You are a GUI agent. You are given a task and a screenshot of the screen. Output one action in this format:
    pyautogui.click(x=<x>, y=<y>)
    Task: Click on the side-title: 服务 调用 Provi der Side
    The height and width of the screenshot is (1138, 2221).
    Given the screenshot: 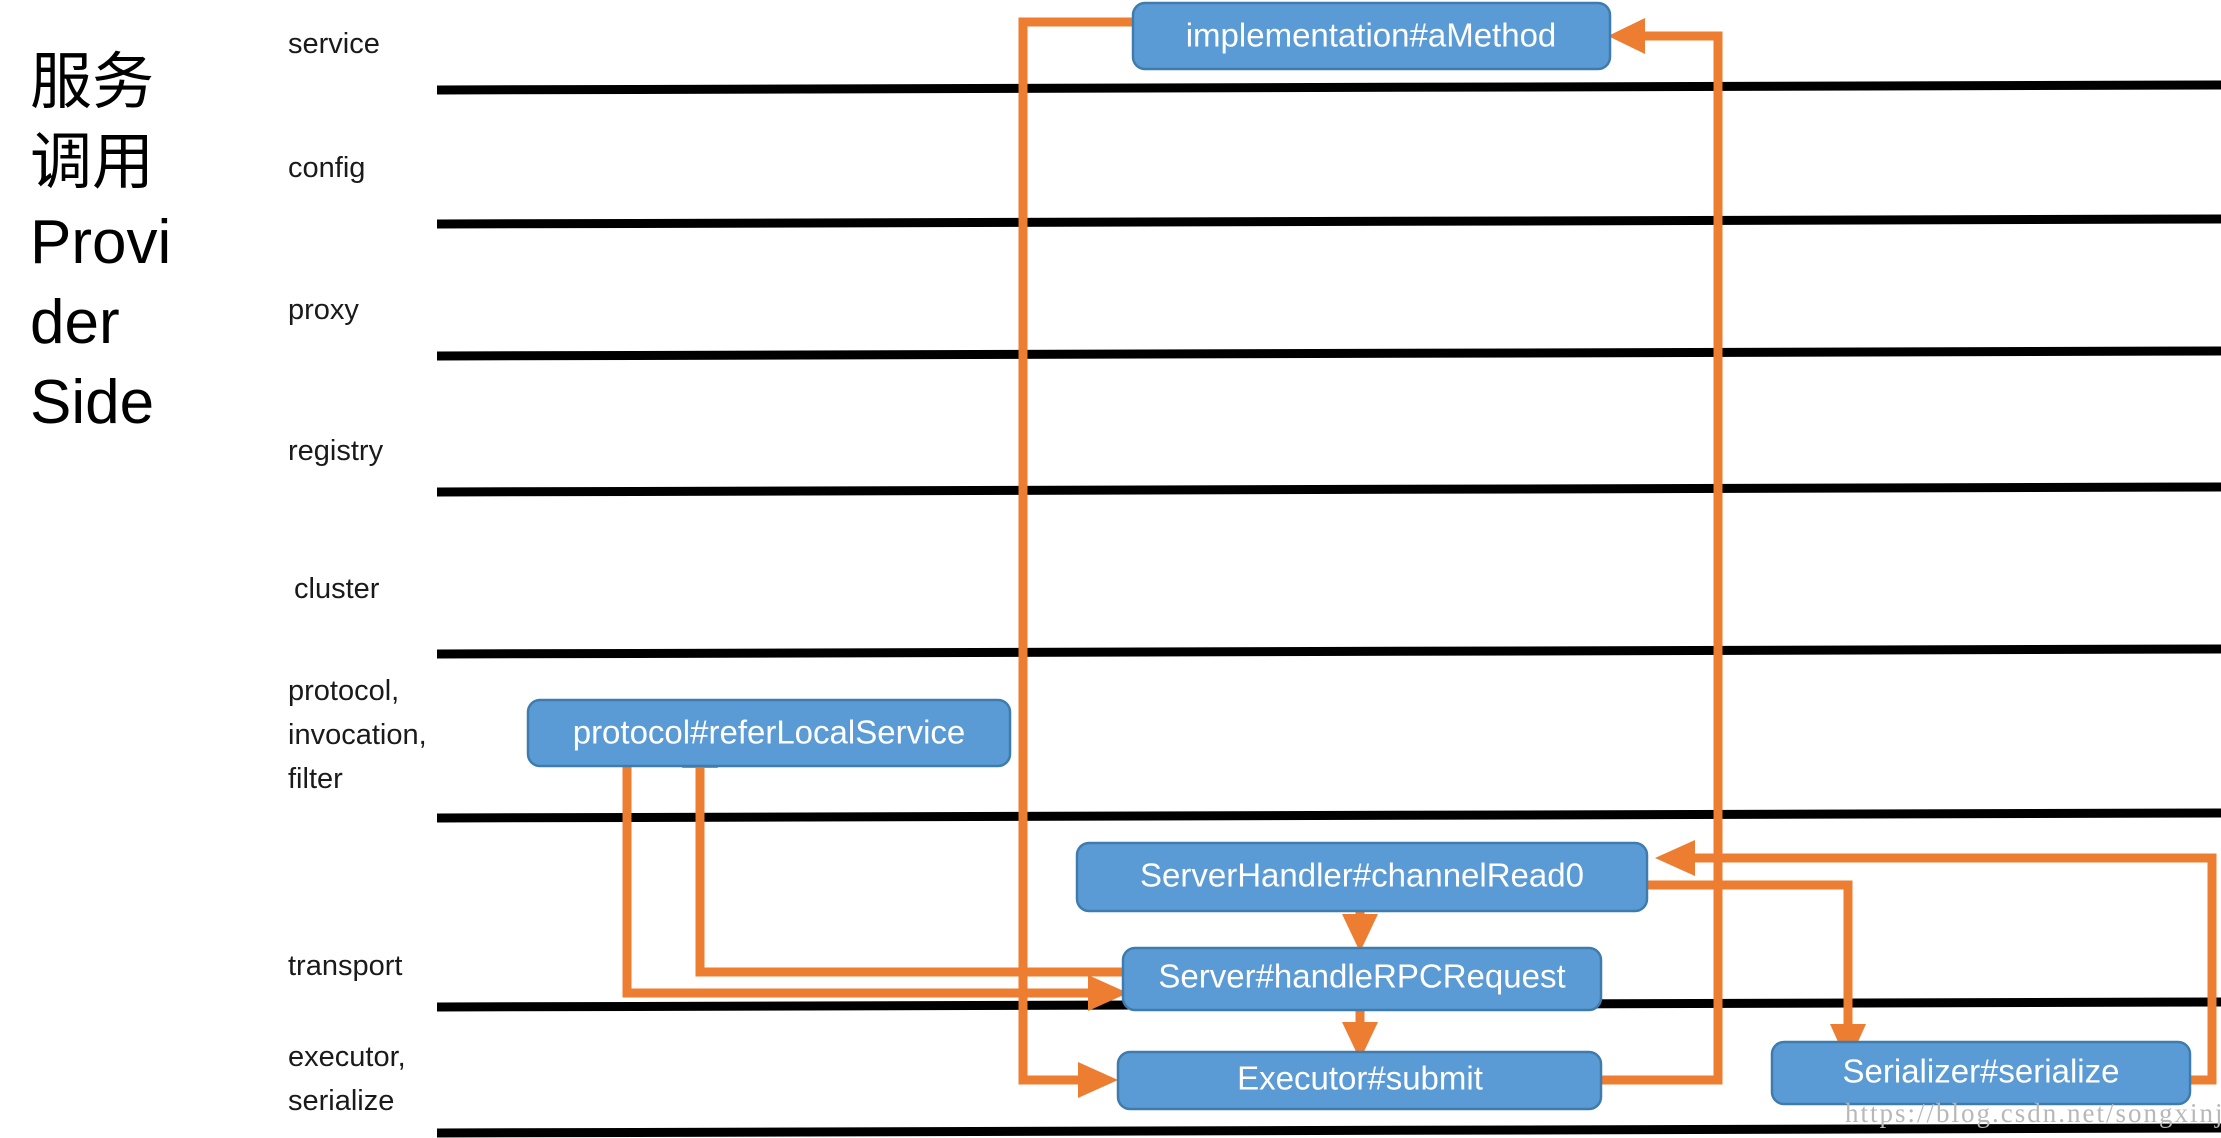 What is the action you would take?
    pyautogui.click(x=100, y=242)
    